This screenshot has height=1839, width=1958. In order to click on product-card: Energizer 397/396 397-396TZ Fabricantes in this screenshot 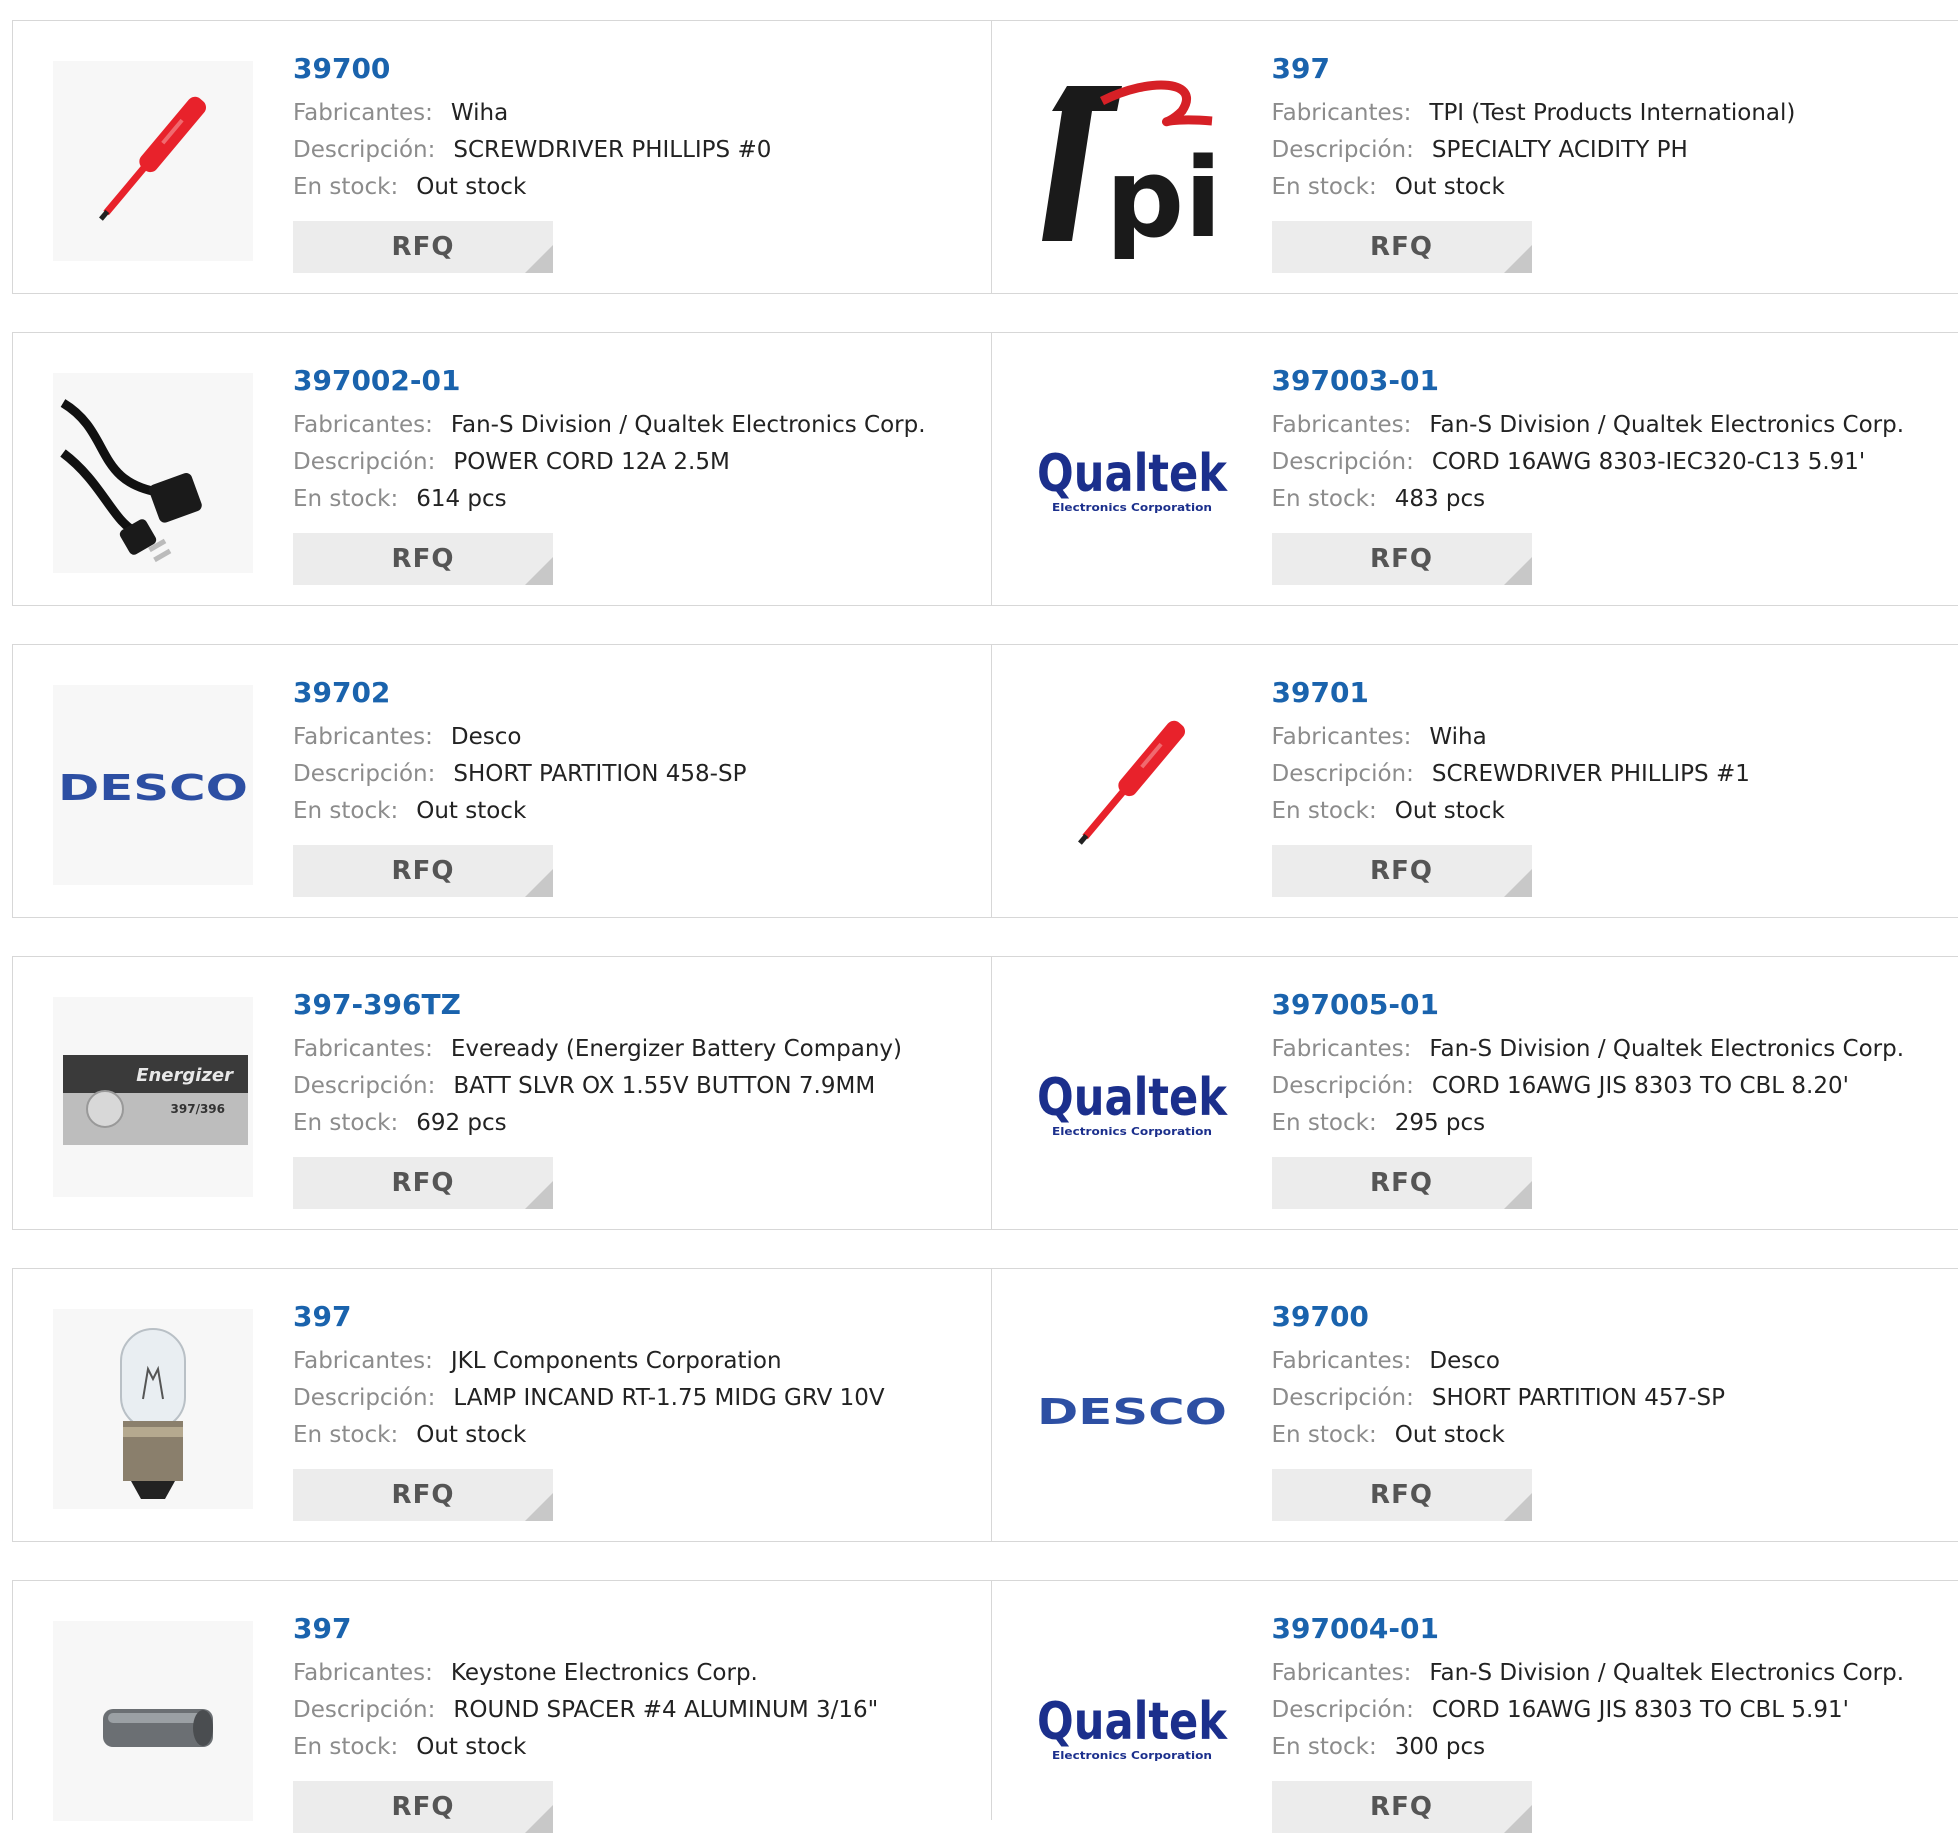, I will do `click(502, 1093)`.